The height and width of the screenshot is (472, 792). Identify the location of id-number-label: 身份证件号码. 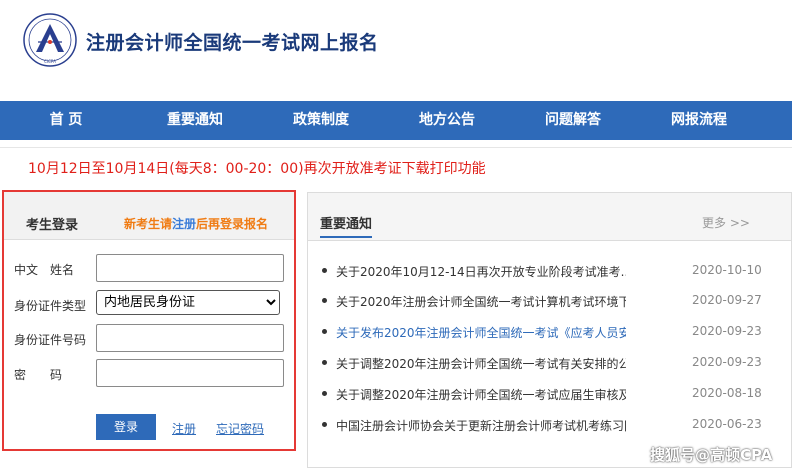
(50, 340).